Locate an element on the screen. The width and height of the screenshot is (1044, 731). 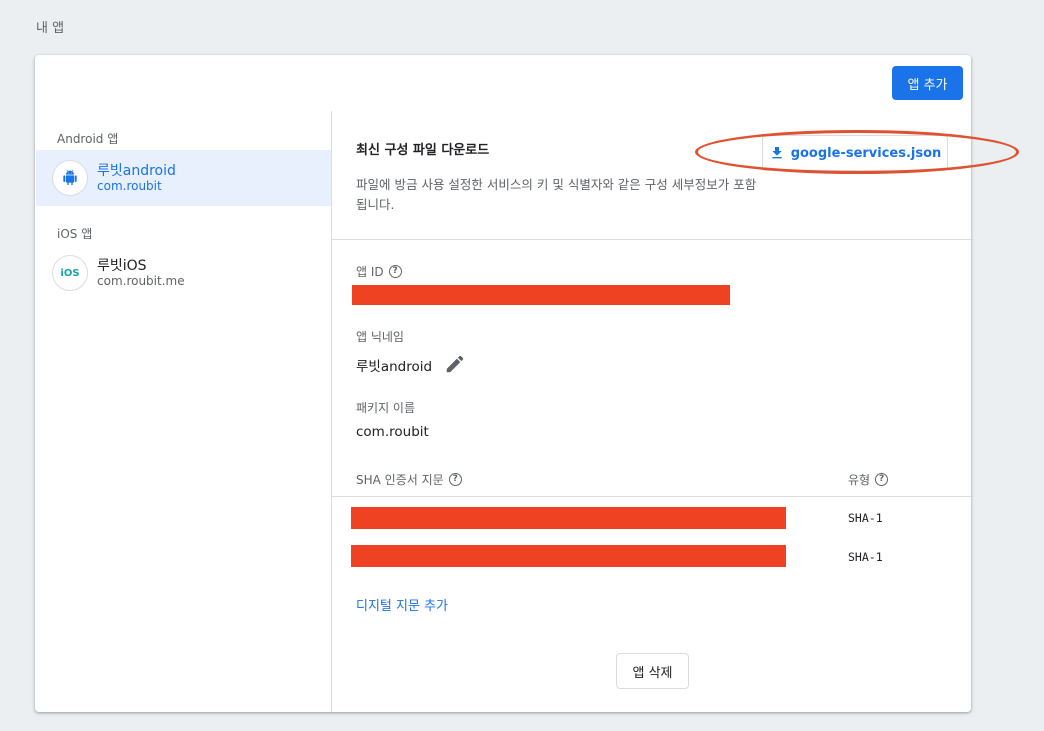
type-help-icon: ? is located at coordinates (882, 479).